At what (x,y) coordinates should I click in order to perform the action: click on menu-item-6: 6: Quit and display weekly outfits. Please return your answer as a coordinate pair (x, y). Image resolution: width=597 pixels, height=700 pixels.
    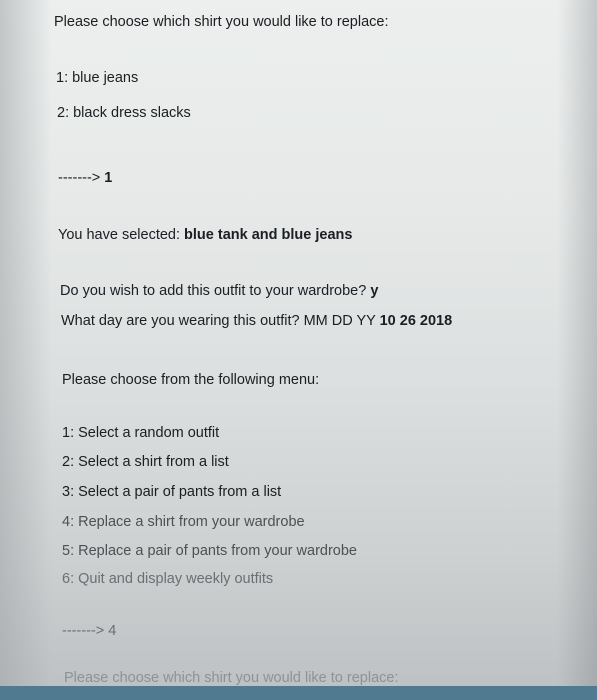
    Looking at the image, I should click on (168, 579).